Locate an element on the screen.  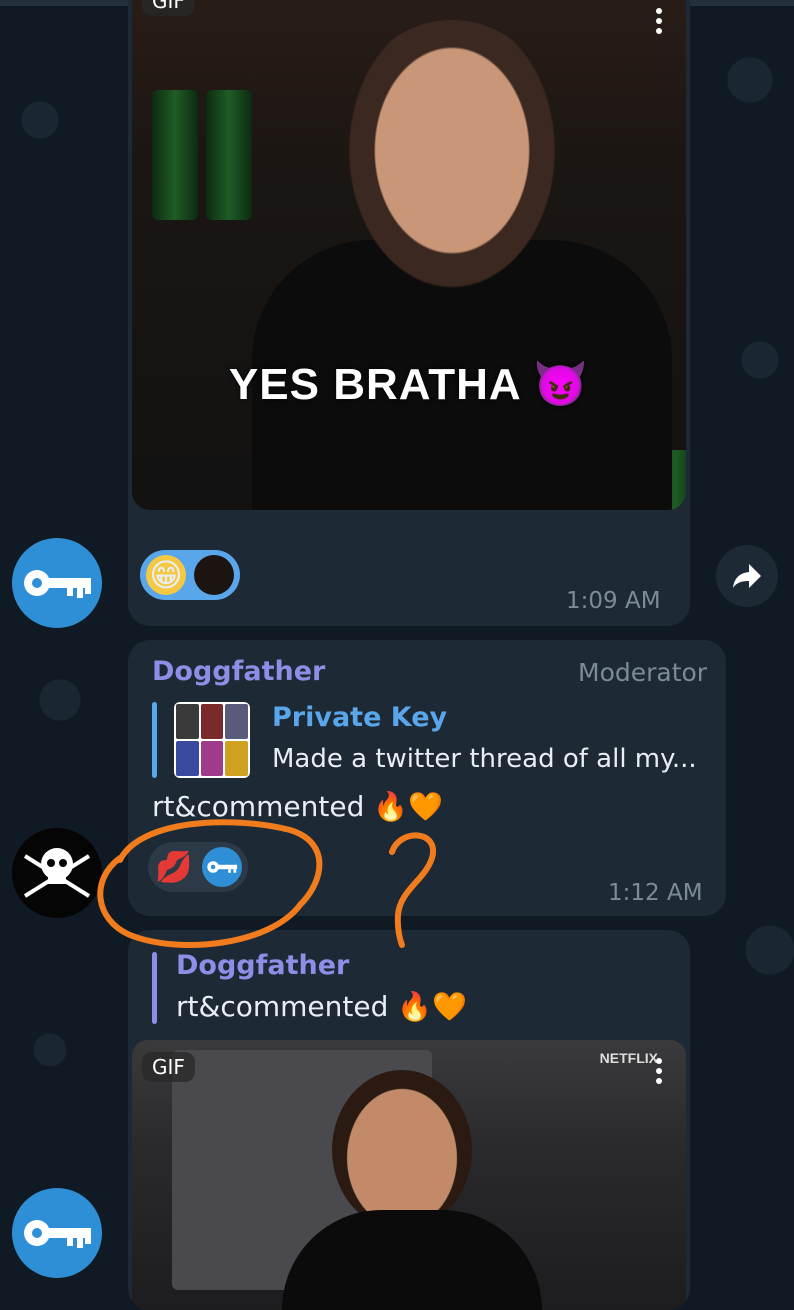
gif-media: NETFLIX is located at coordinates (409, 1175).